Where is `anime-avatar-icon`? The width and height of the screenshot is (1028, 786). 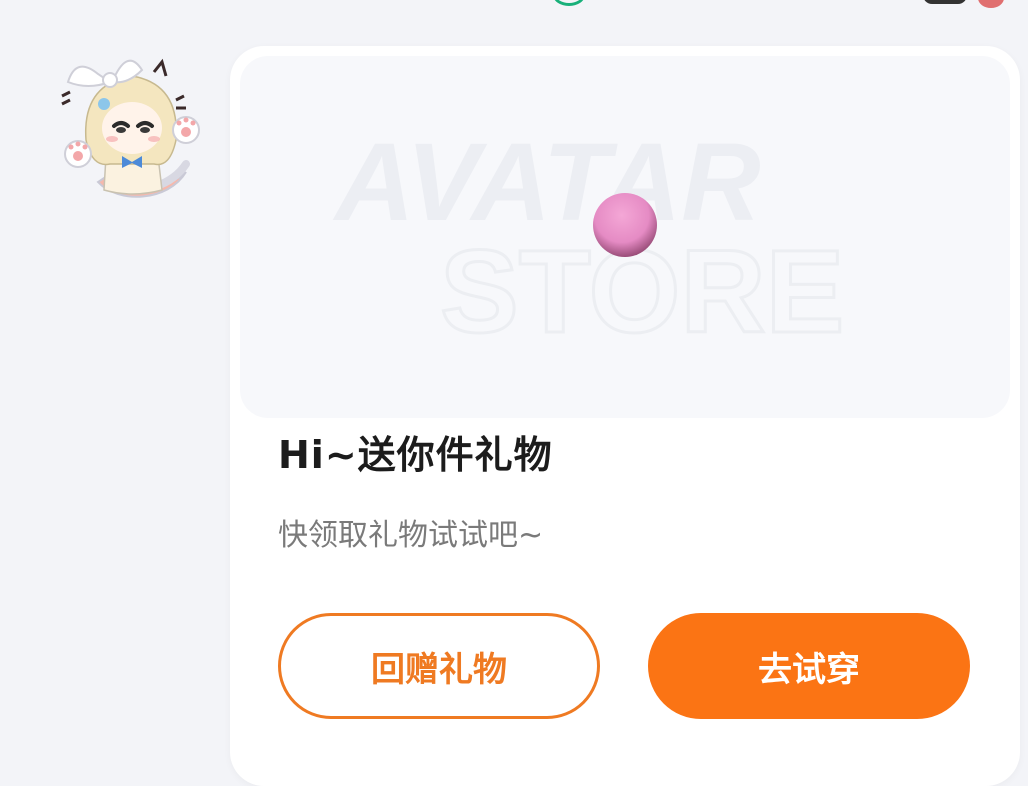
anime-avatar-icon is located at coordinates (130, 128).